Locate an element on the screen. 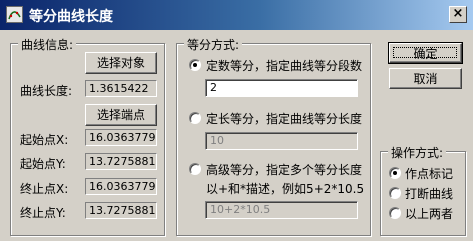  break-curve-radio is located at coordinates (395, 193).